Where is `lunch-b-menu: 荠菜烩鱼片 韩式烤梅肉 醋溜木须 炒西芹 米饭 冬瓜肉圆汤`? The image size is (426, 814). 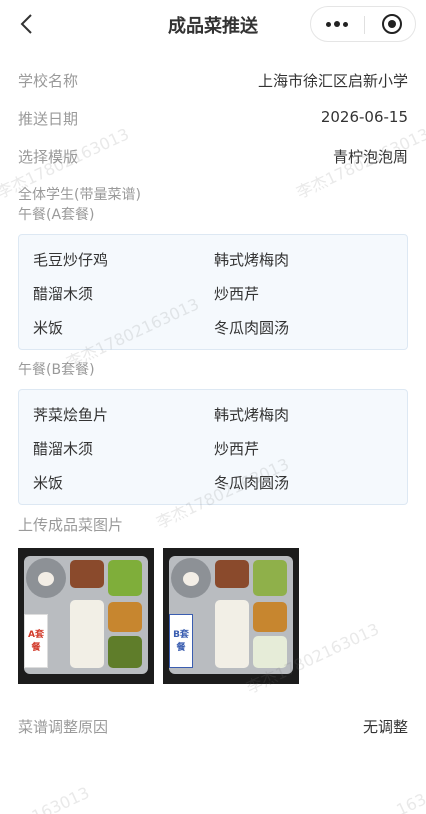 lunch-b-menu: 荠菜烩鱼片 韩式烤梅肉 醋溜木须 炒西芹 米饭 冬瓜肉圆汤 is located at coordinates (213, 447).